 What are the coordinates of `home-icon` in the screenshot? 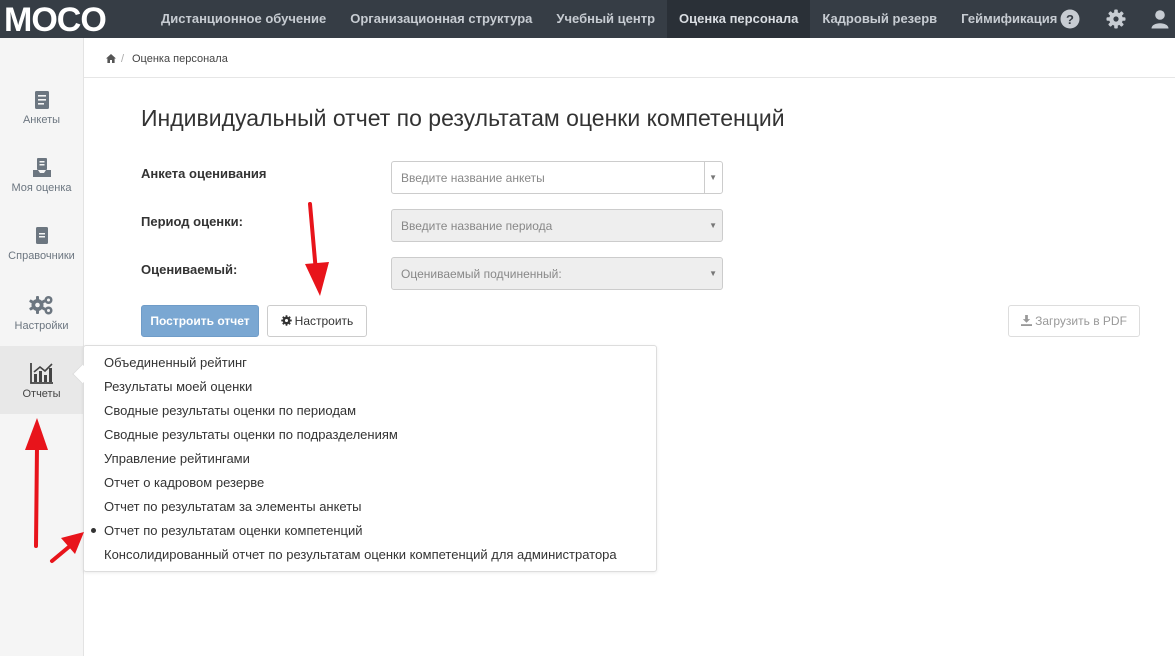 It's located at (111, 58).